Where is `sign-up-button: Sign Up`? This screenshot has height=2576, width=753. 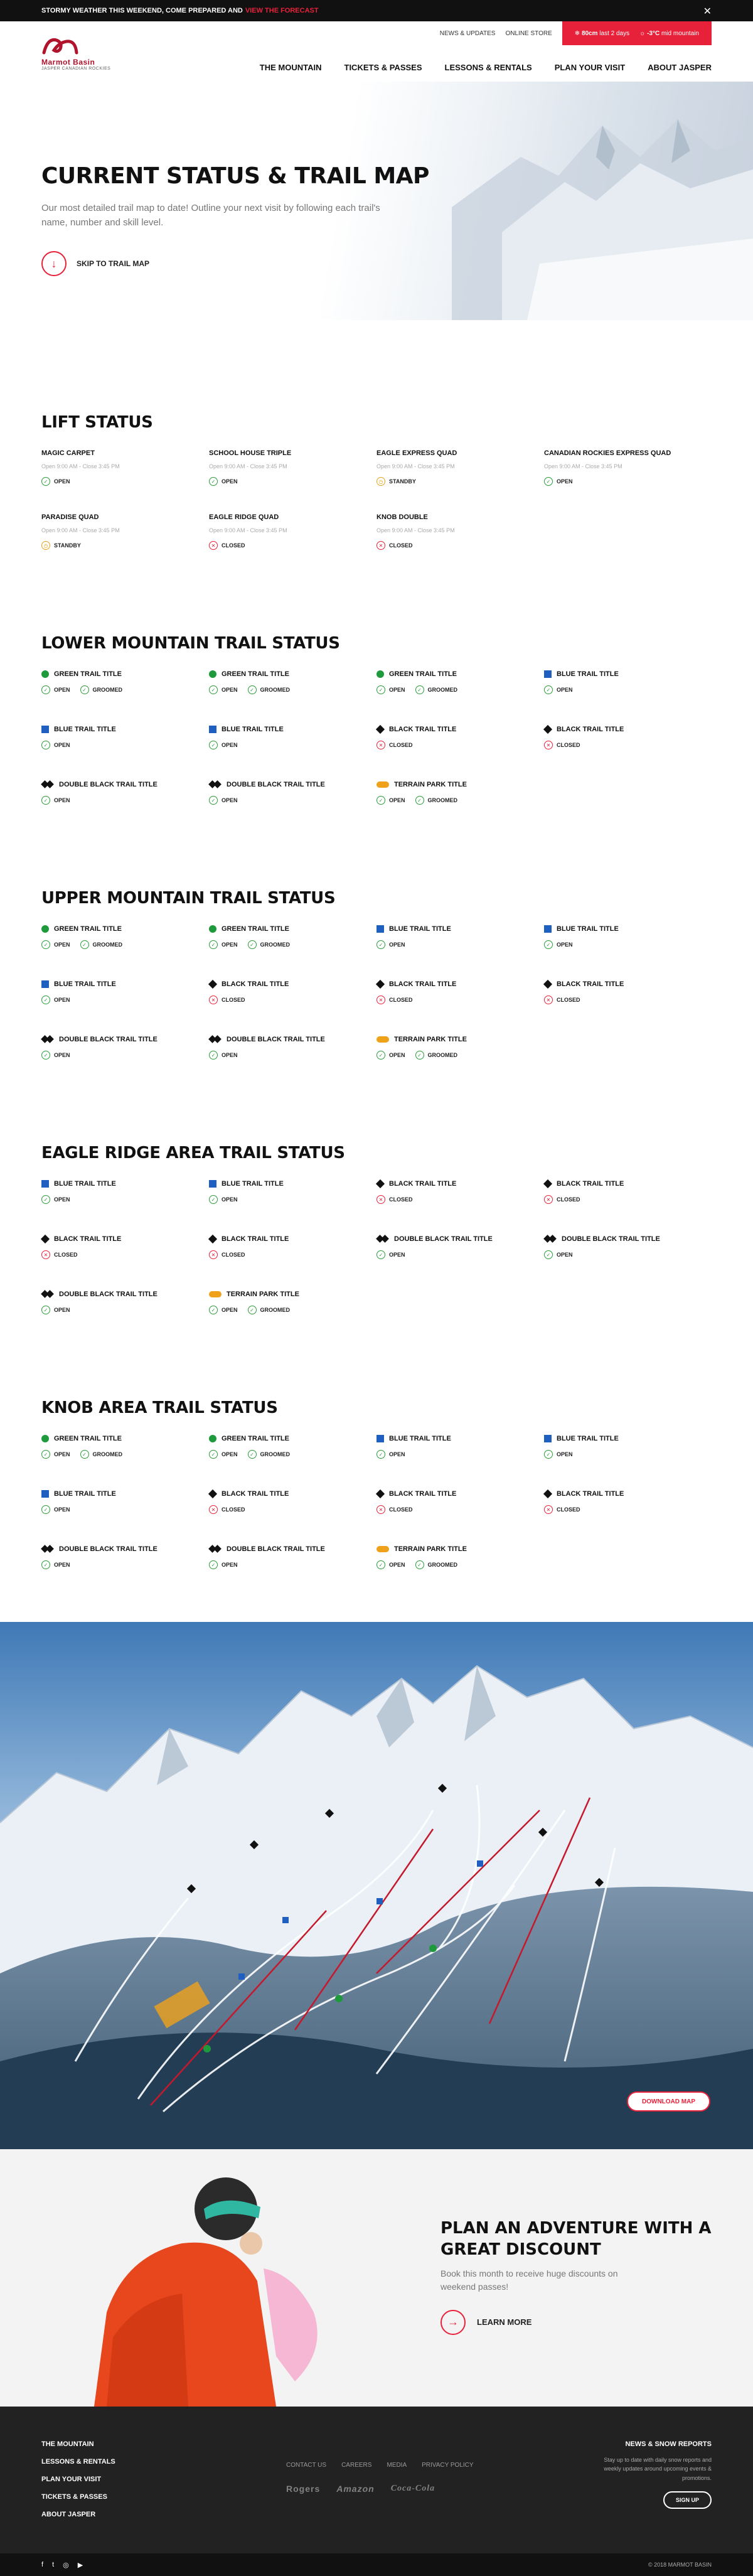 sign-up-button: Sign Up is located at coordinates (687, 2500).